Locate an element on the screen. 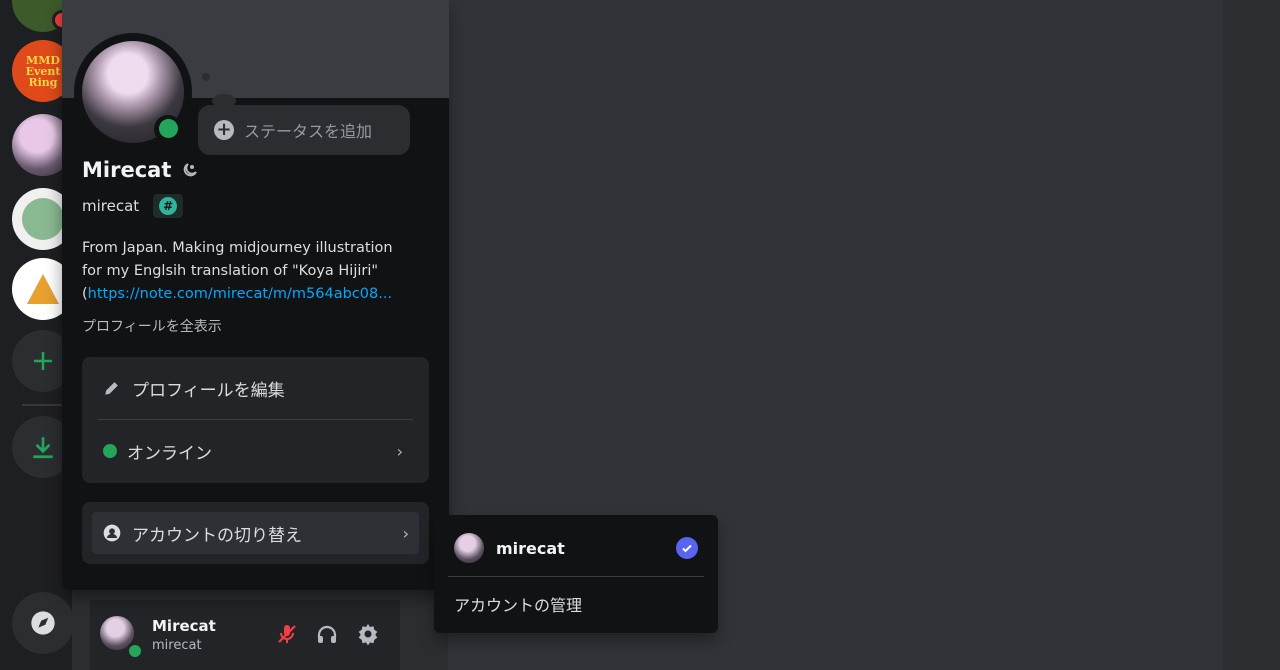  account-name: mirecat is located at coordinates (530, 548).